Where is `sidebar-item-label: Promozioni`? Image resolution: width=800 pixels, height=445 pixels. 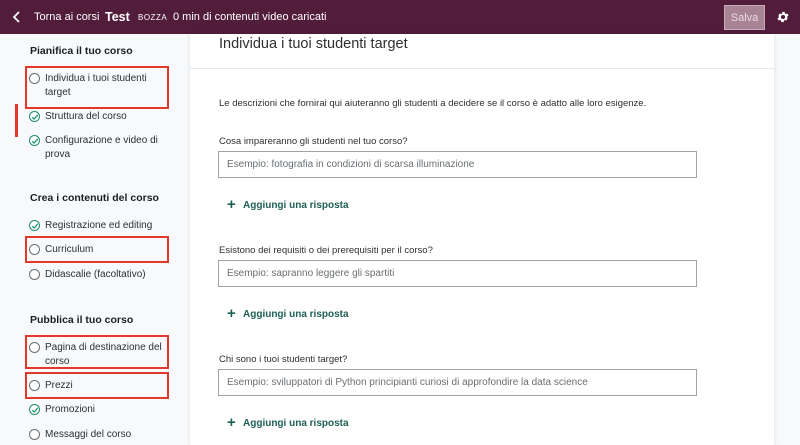
sidebar-item-label: Promozioni is located at coordinates (70, 409).